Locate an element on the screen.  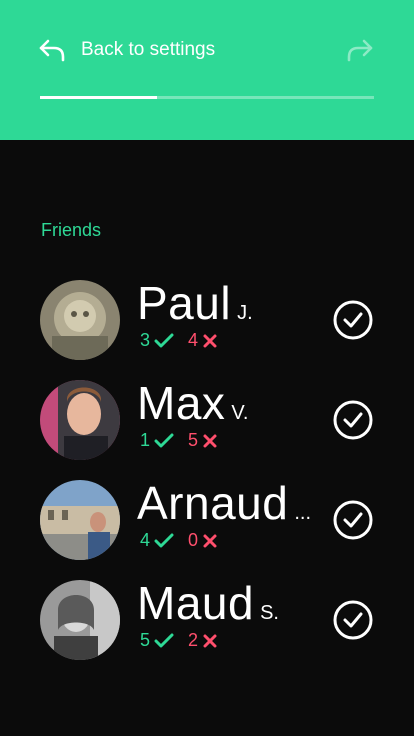
friend-name: Paul J. is located at coordinates (195, 303).